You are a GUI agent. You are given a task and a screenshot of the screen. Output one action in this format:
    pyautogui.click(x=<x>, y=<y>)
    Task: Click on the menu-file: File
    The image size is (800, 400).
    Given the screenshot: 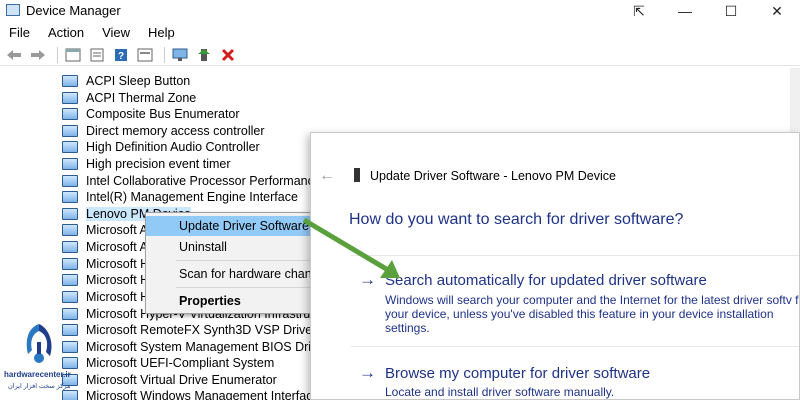 What is the action you would take?
    pyautogui.click(x=19, y=33)
    